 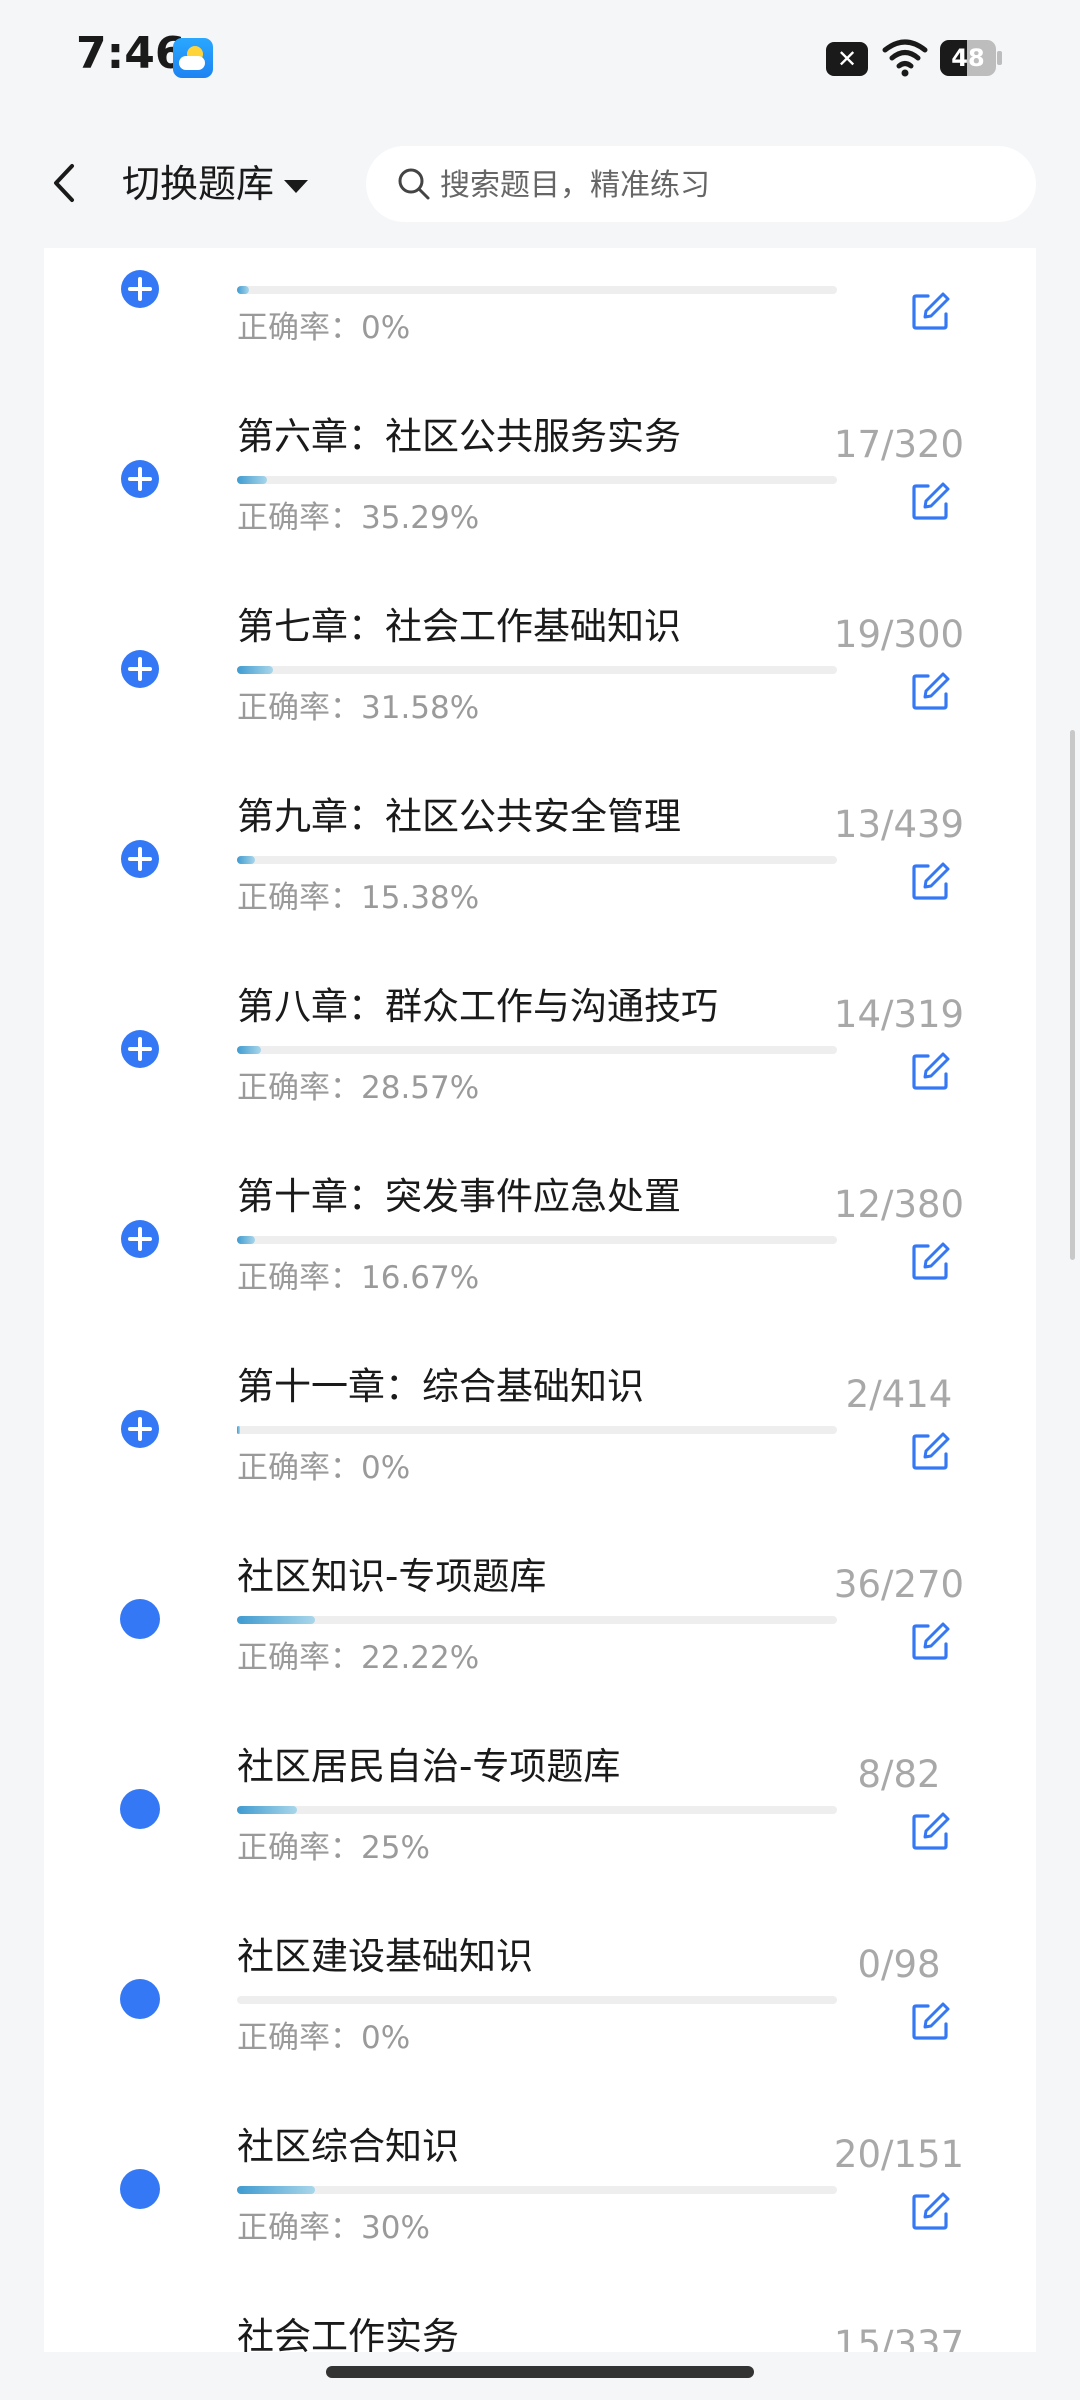 I want to click on list-item: 第八章：群众工作与沟通技巧 正确率：28.57% 14/319, so click(x=540, y=1002).